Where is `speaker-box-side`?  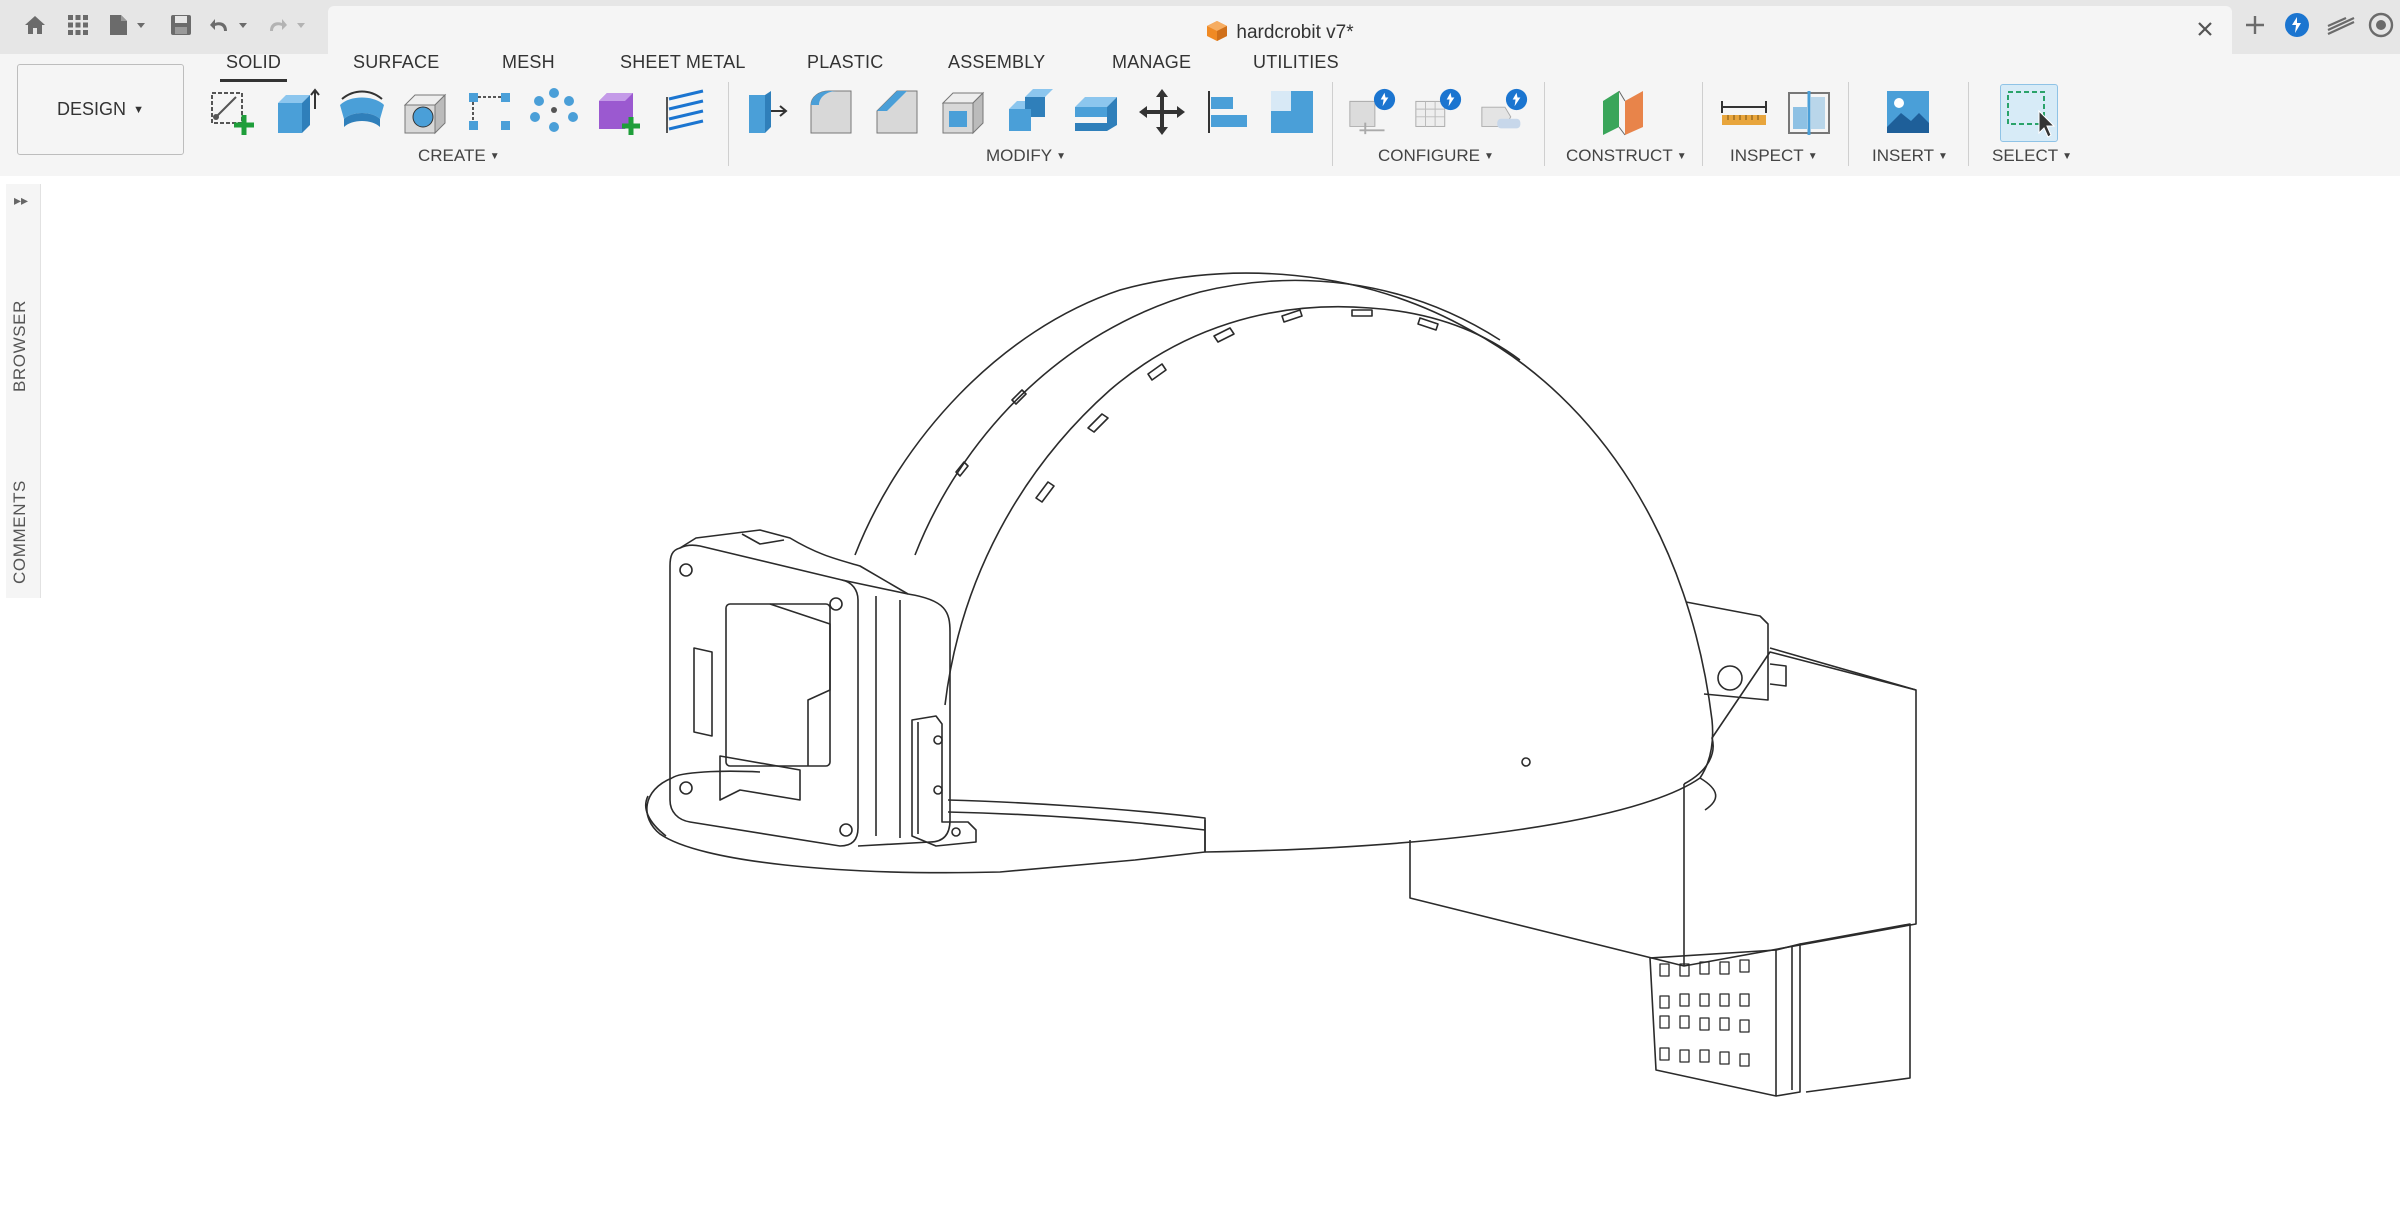 speaker-box-side is located at coordinates (1788, 1020).